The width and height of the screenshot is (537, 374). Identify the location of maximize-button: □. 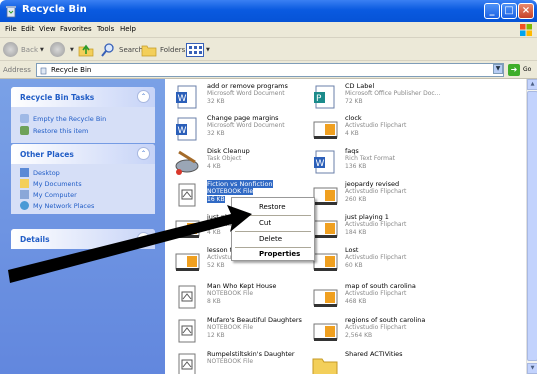
(509, 11).